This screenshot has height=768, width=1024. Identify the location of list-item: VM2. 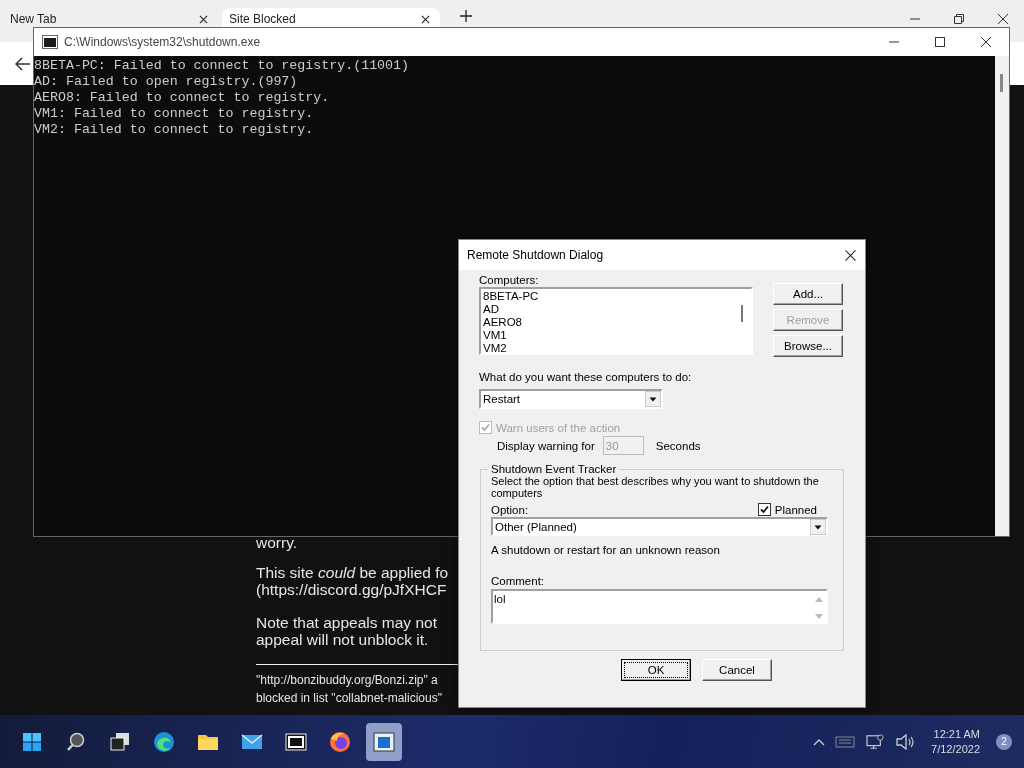
(610, 348).